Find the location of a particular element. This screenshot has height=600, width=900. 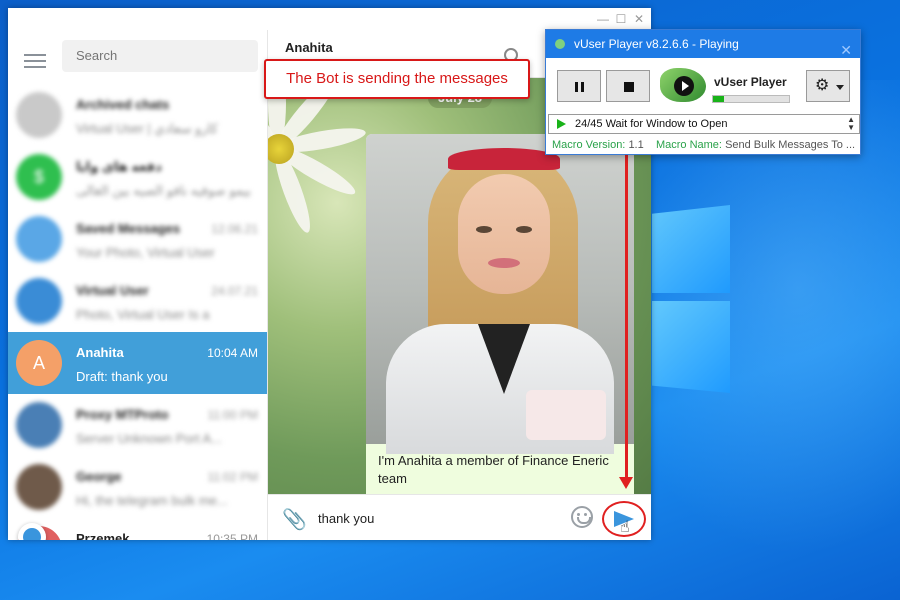

stop-button is located at coordinates (628, 86).